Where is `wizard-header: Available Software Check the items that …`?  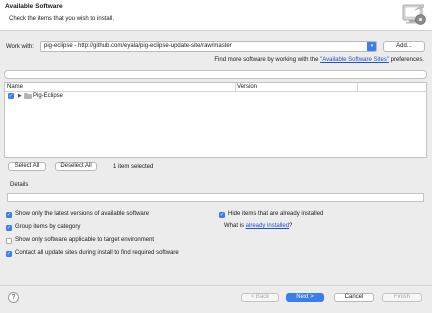 wizard-header: Available Software Check the items that … is located at coordinates (216, 15).